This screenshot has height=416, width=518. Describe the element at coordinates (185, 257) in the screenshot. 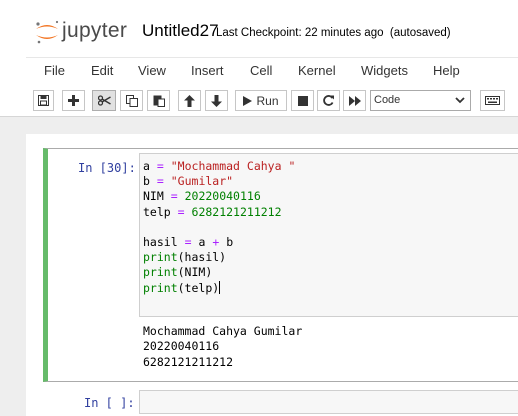

I see `code-line: print(hasil)` at that location.